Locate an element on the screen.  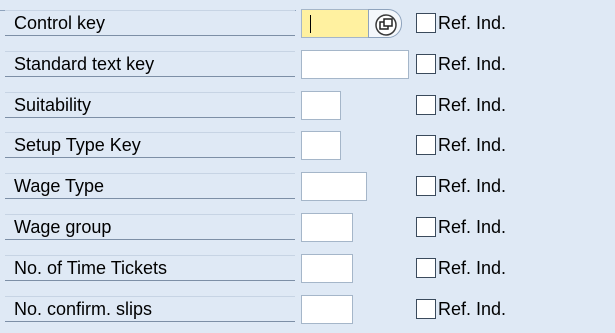
standard-text-key-label: Standard text key is located at coordinates (150, 64).